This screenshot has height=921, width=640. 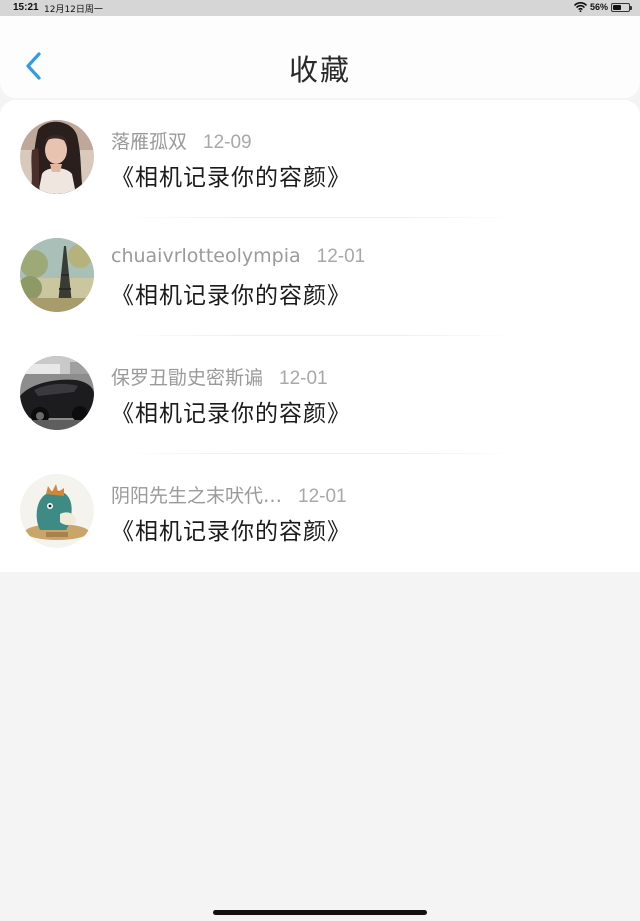 I want to click on item-meta: chuaivrlotteolympia 12-01, so click(x=238, y=256).